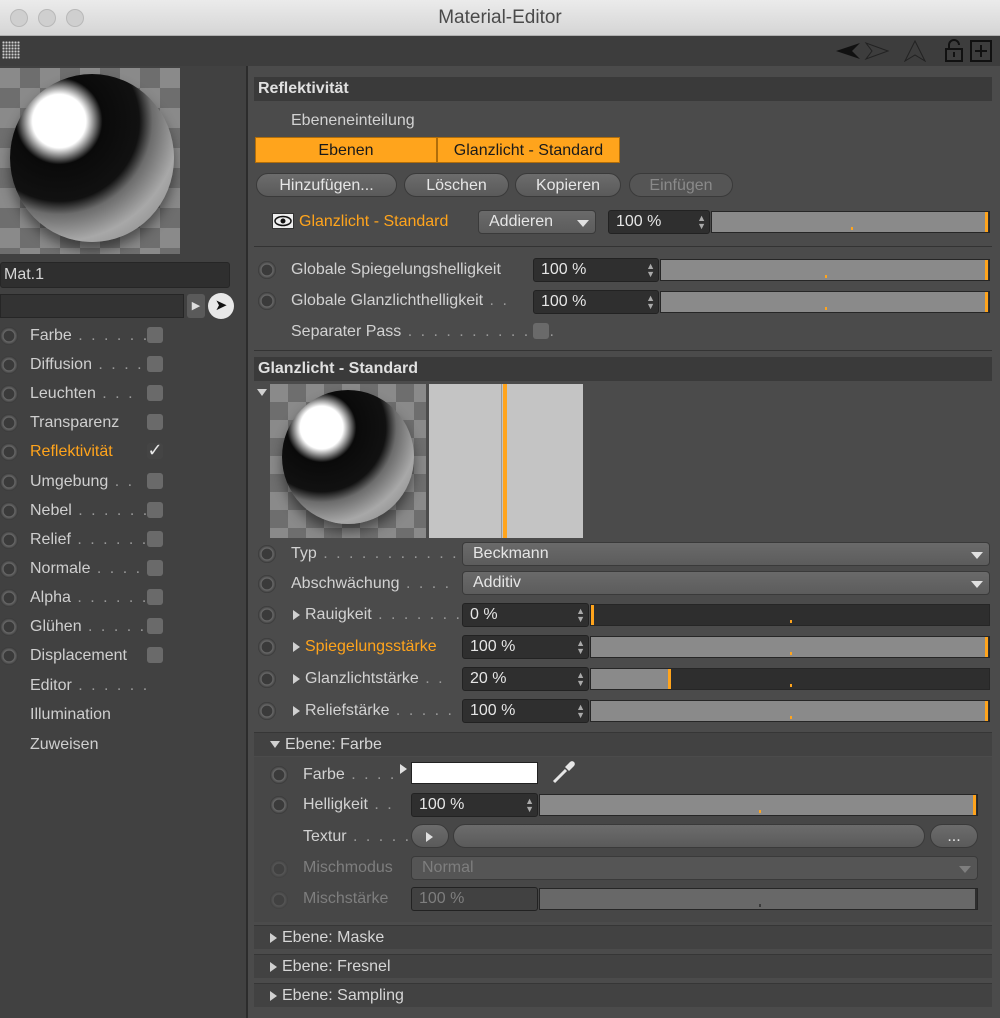 The height and width of the screenshot is (1018, 1000). I want to click on copy-layer-button: Kopieren, so click(568, 185).